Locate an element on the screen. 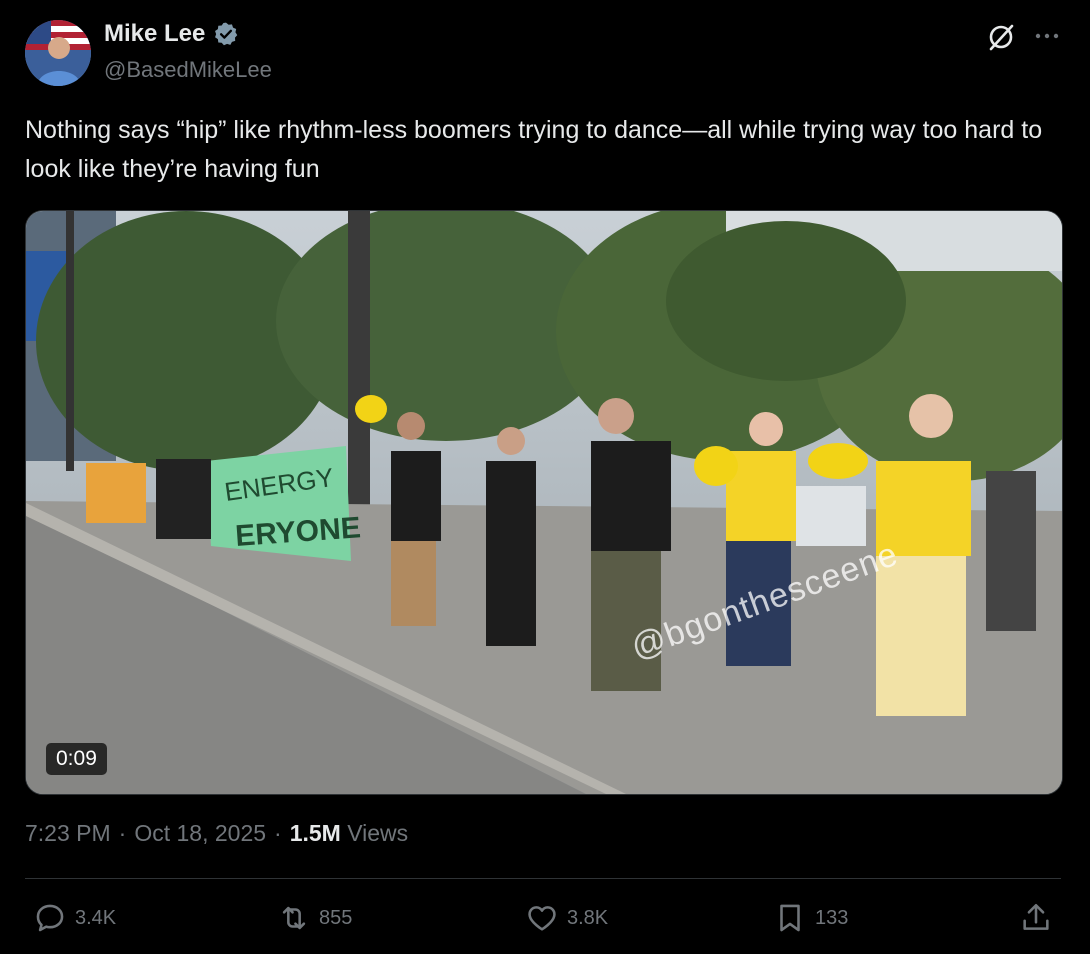 The image size is (1090, 954). bookmark-count: 133 is located at coordinates (832, 917).